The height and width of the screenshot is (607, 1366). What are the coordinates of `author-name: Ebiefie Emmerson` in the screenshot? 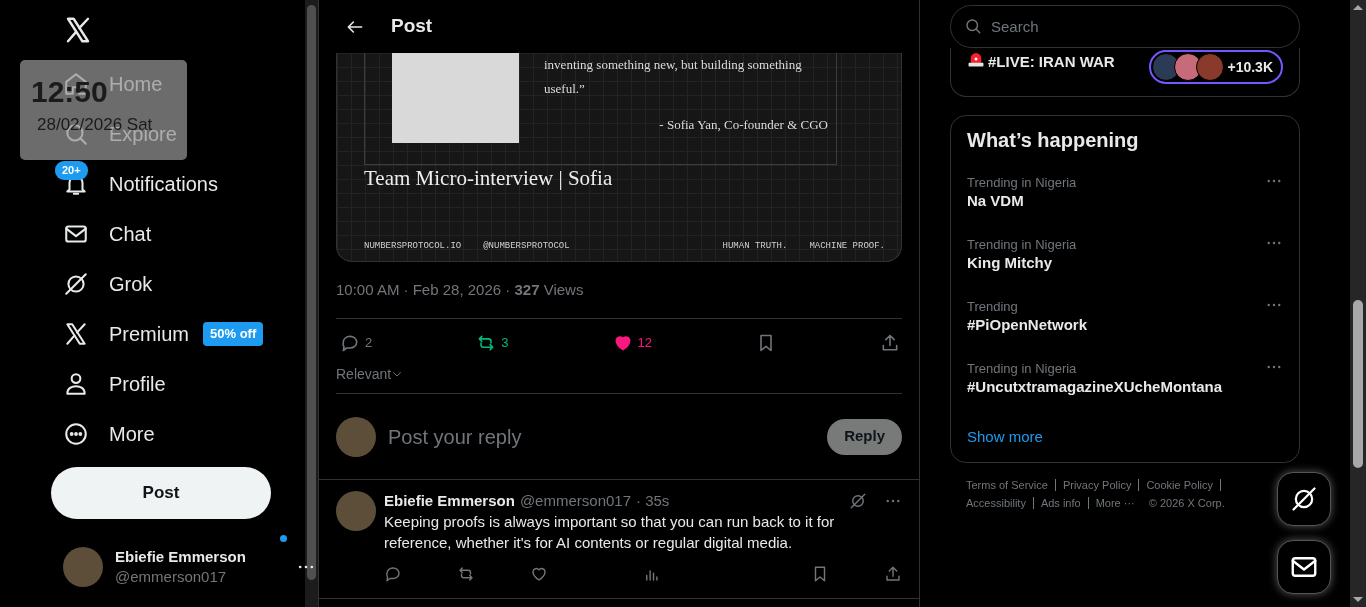 It's located at (449, 501).